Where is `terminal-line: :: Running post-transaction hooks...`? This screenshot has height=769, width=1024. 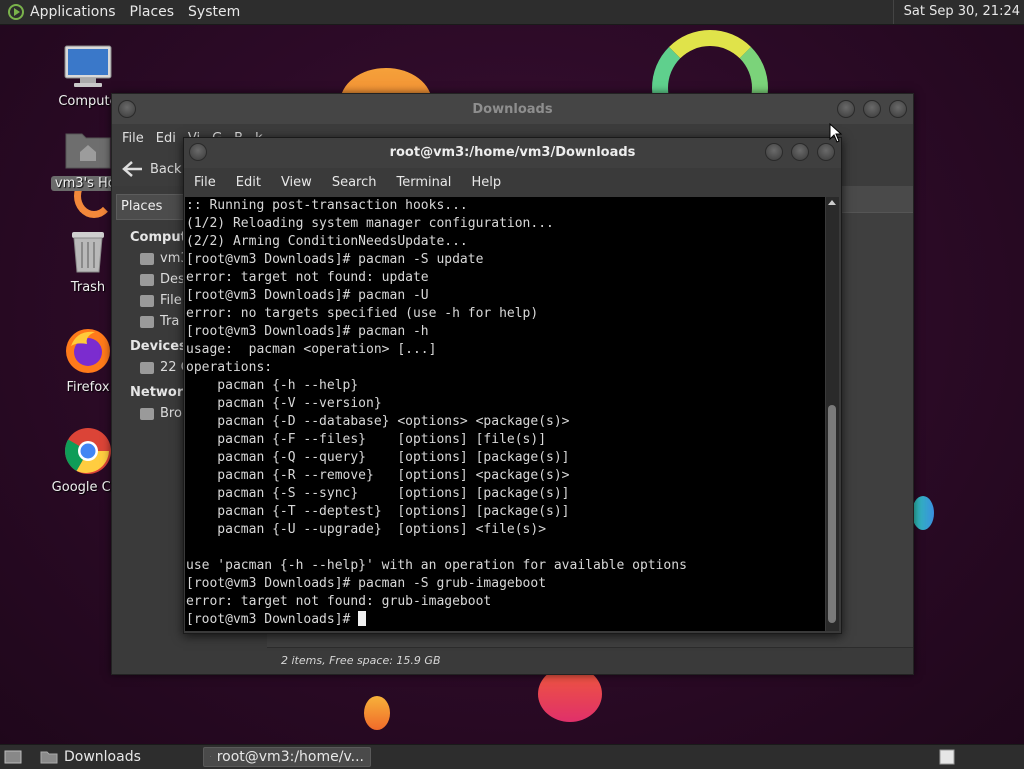
terminal-line: :: Running post-transaction hooks... is located at coordinates (327, 205).